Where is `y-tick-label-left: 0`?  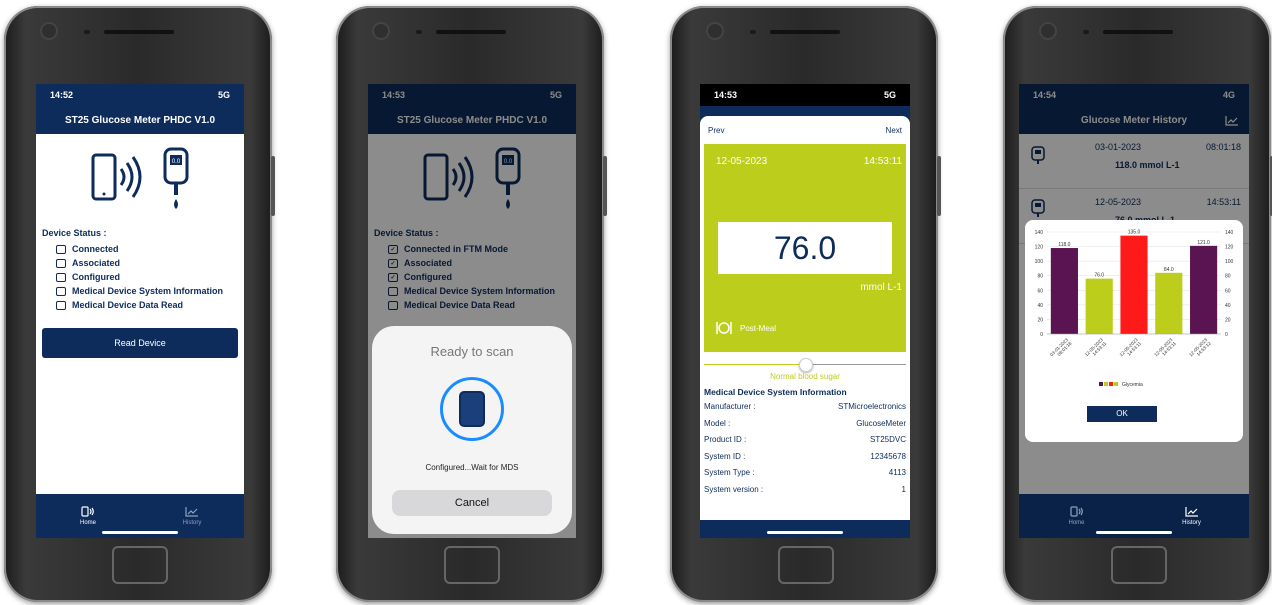
y-tick-label-left: 0 is located at coordinates (1041, 335).